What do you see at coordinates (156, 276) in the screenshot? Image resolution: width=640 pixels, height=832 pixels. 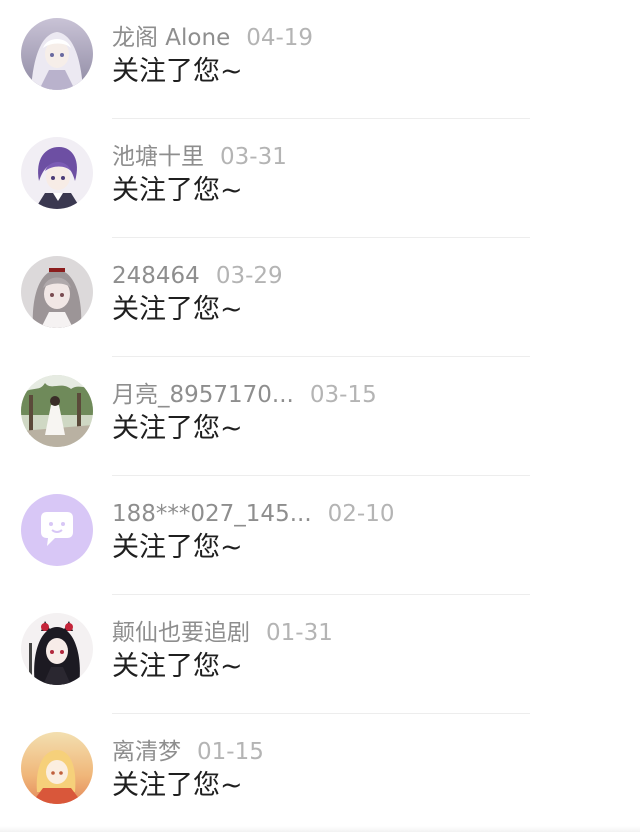 I see `user-name: 248464` at bounding box center [156, 276].